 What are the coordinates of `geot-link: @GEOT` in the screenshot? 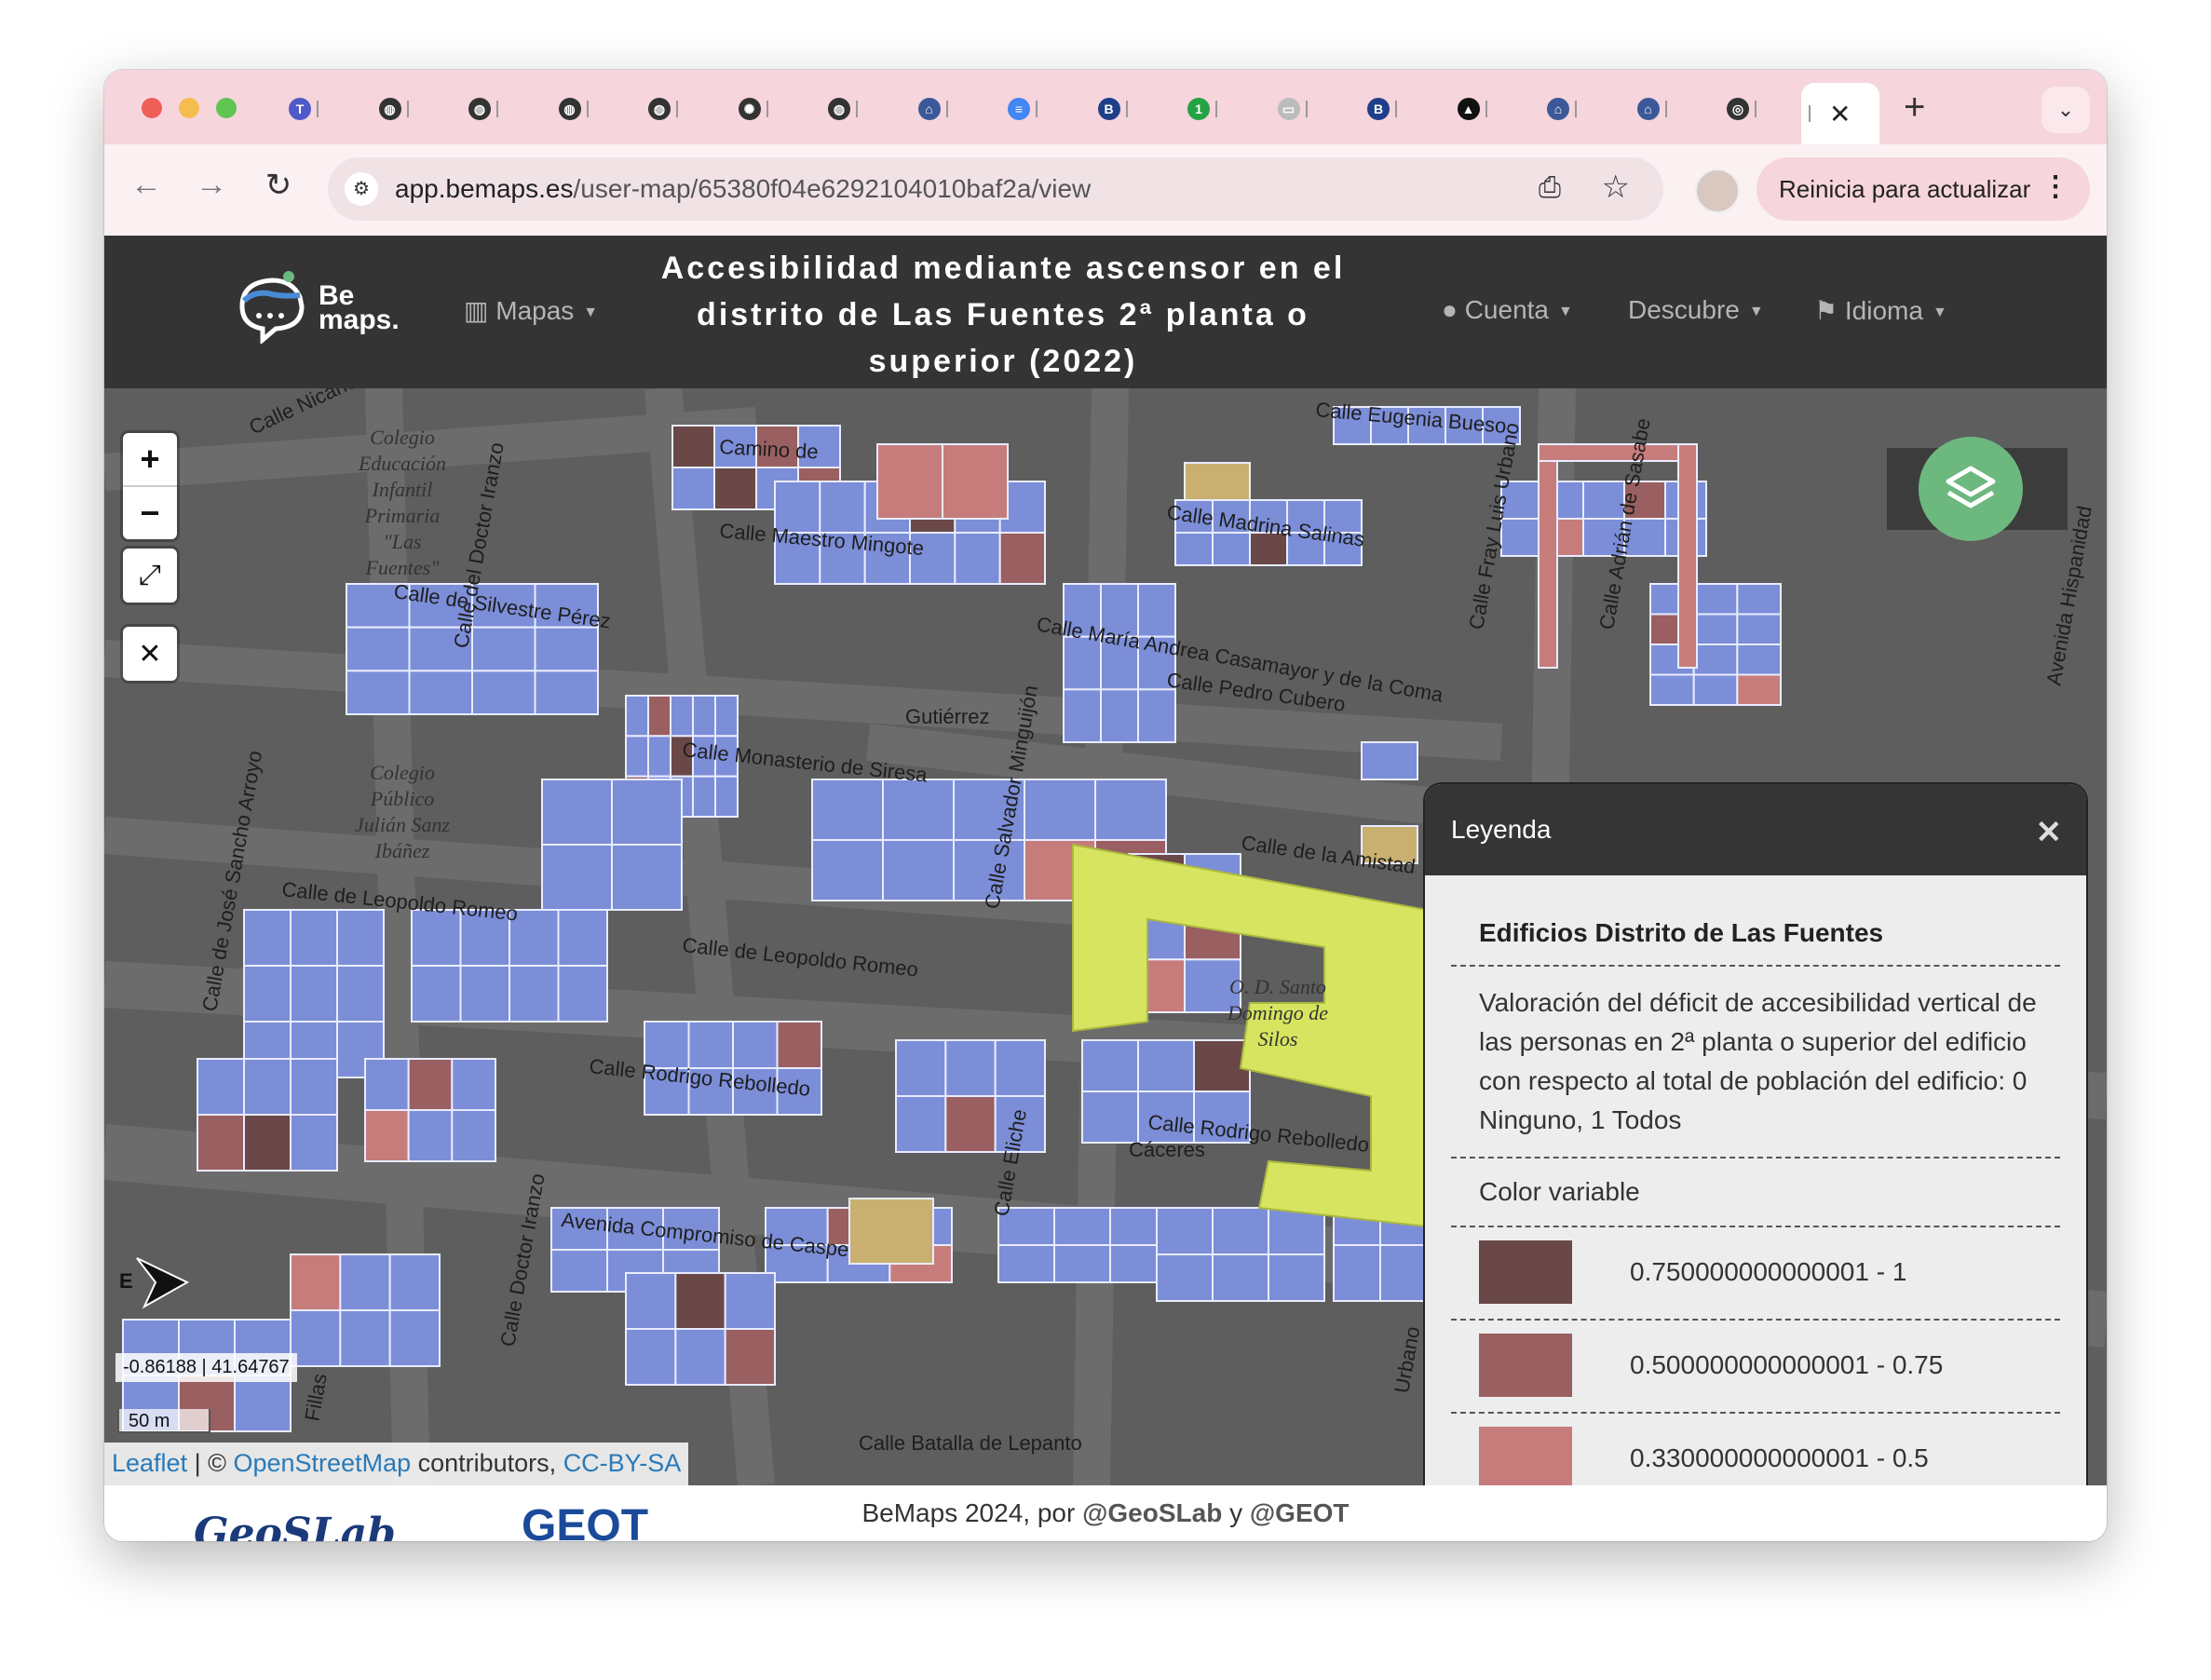 It's located at (1300, 1512).